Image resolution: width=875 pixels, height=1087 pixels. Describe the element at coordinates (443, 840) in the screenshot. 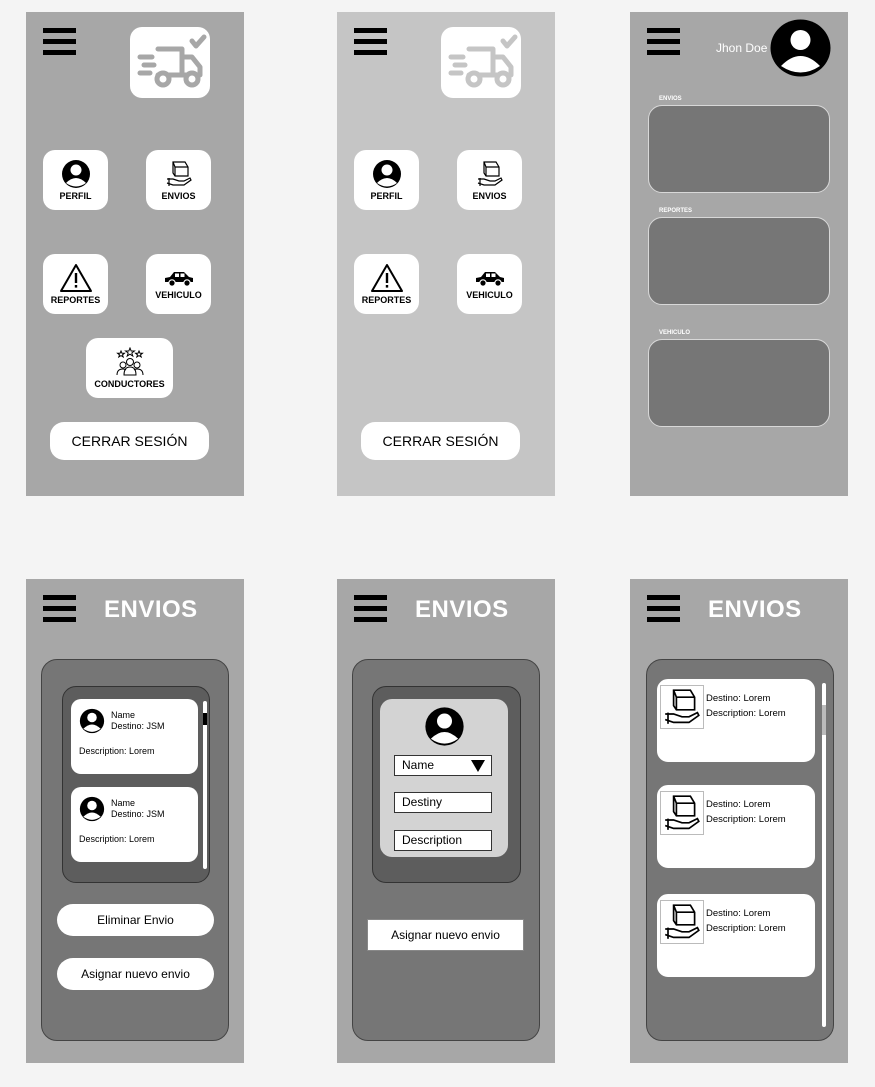

I see `description-field: Description` at that location.